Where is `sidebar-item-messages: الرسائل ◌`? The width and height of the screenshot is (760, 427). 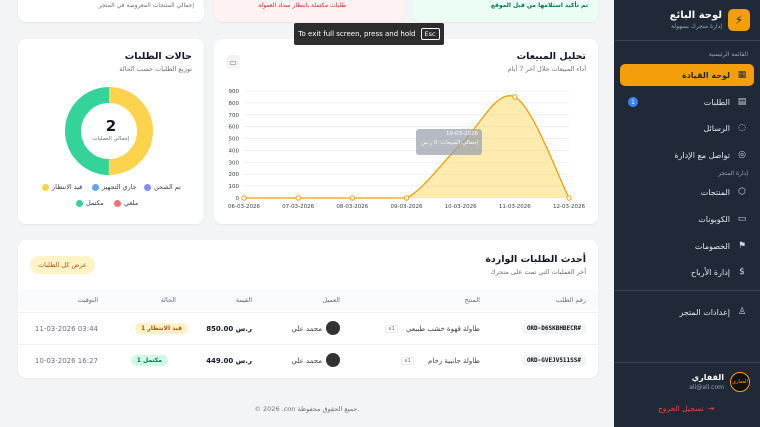 sidebar-item-messages: الرسائل ◌ is located at coordinates (687, 128).